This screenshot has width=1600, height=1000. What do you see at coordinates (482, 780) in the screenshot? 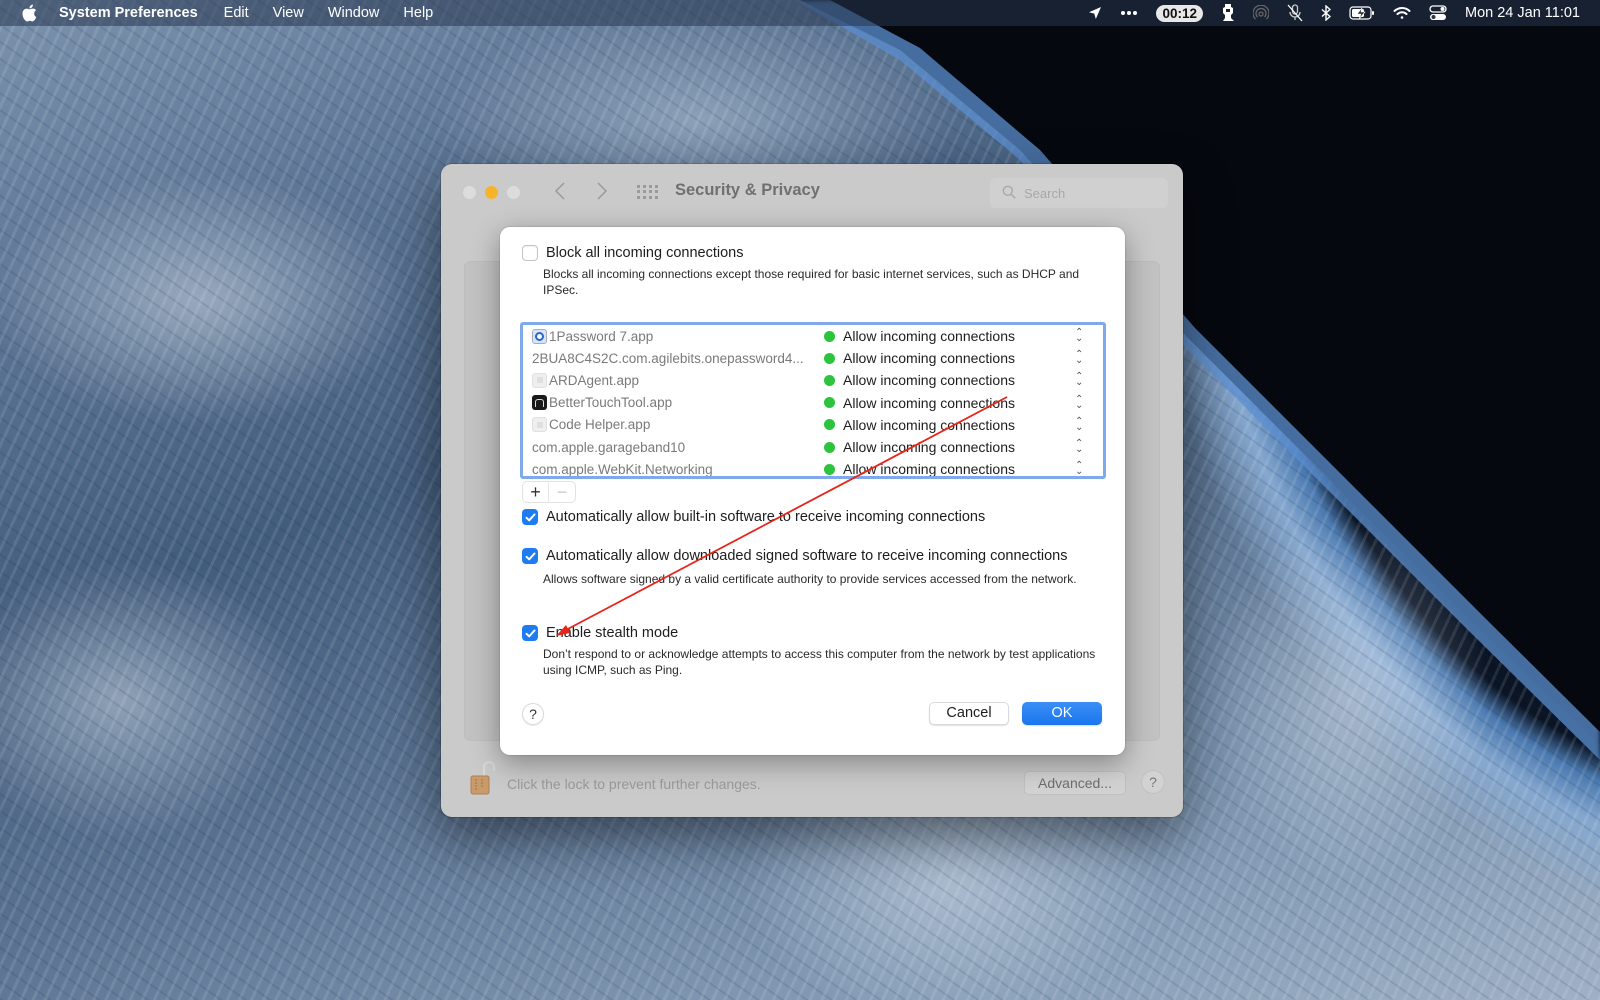
I see `unlocked-lock-icon` at bounding box center [482, 780].